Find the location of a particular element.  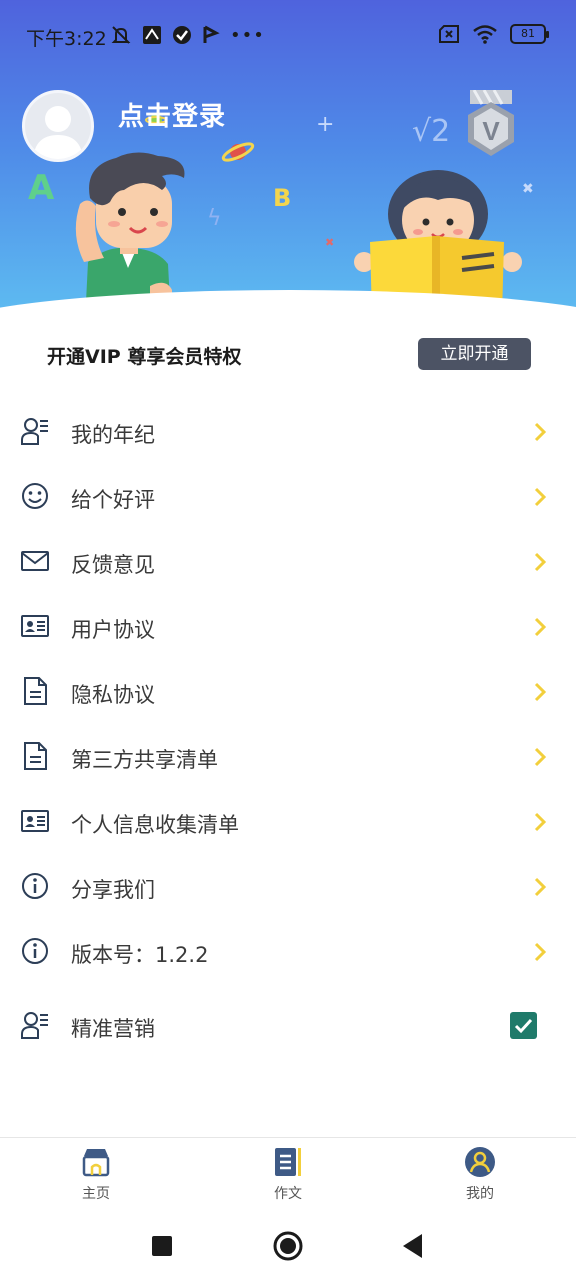

menu-item-third-party: 第三方共享清单 is located at coordinates (288, 757).